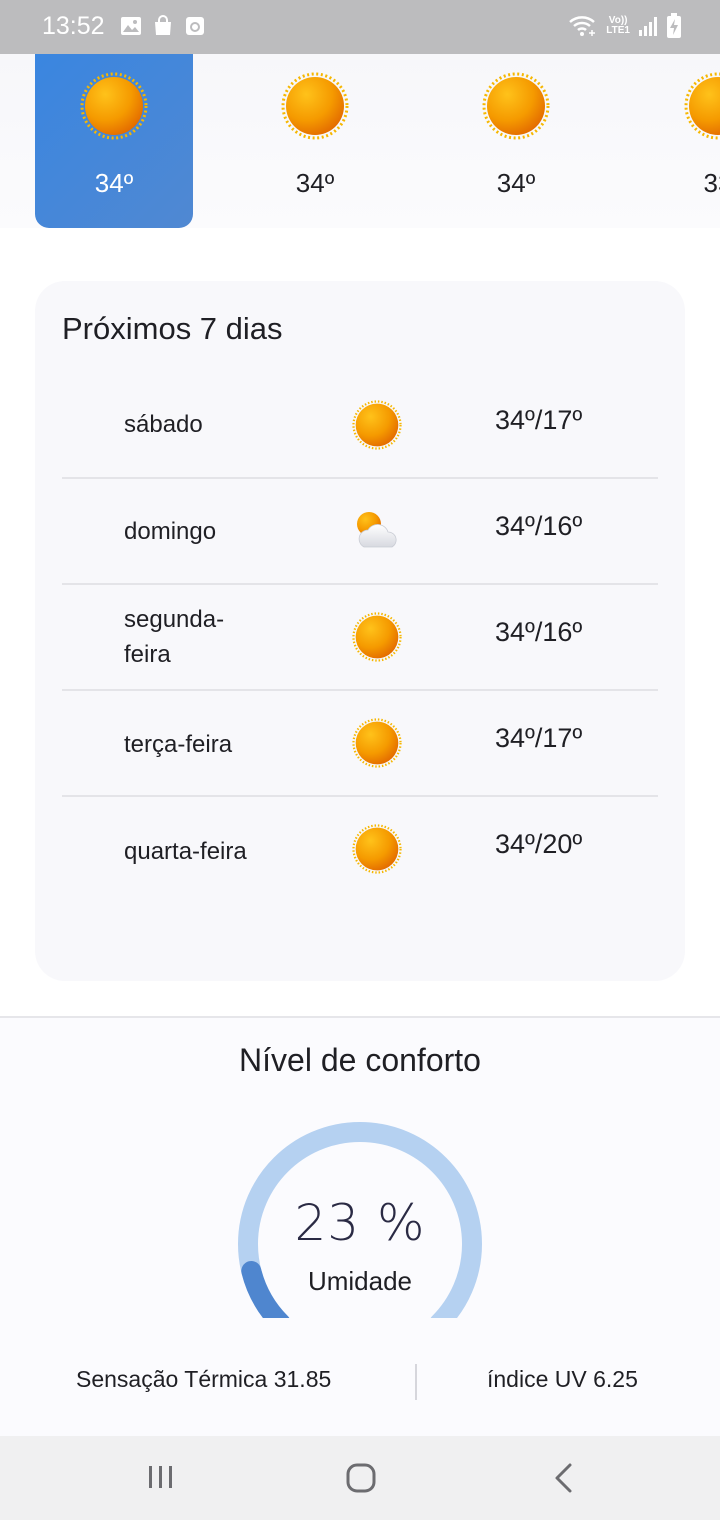 The height and width of the screenshot is (1520, 720). Describe the element at coordinates (174, 619) in the screenshot. I see `forecast-day-line: segunda-` at that location.